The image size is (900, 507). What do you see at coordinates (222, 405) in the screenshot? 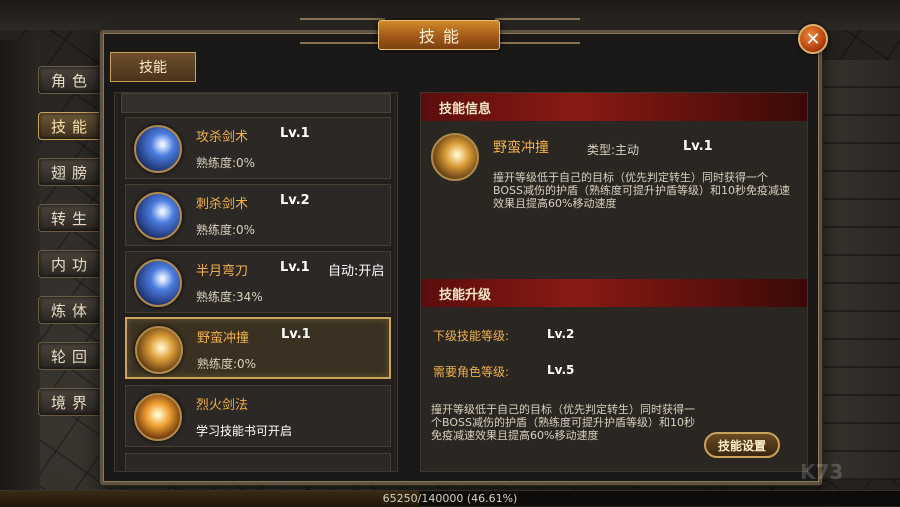
I see `skill-name: 烈火剑法` at bounding box center [222, 405].